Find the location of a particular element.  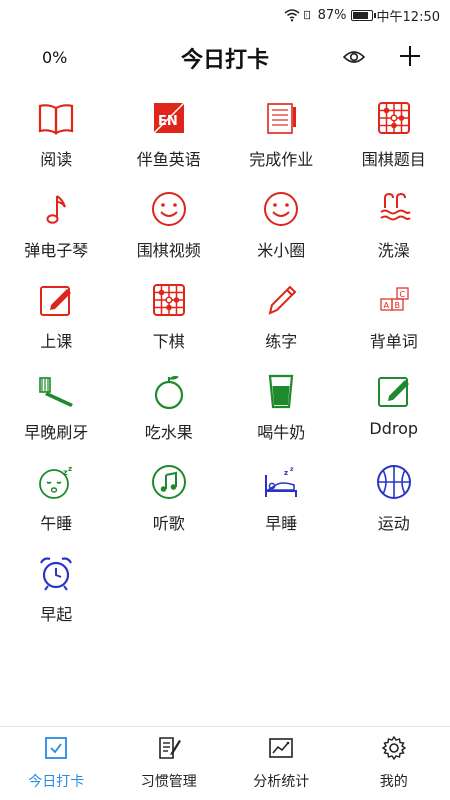

cup-icon is located at coordinates (281, 391).